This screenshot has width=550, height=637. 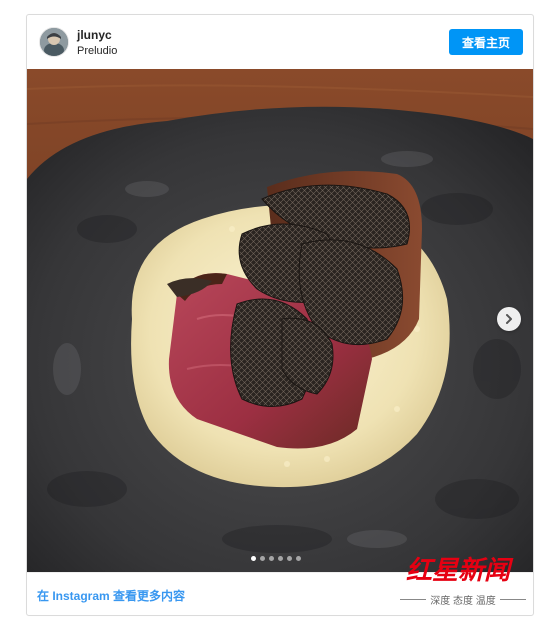 I want to click on next-slide-button, so click(x=509, y=319).